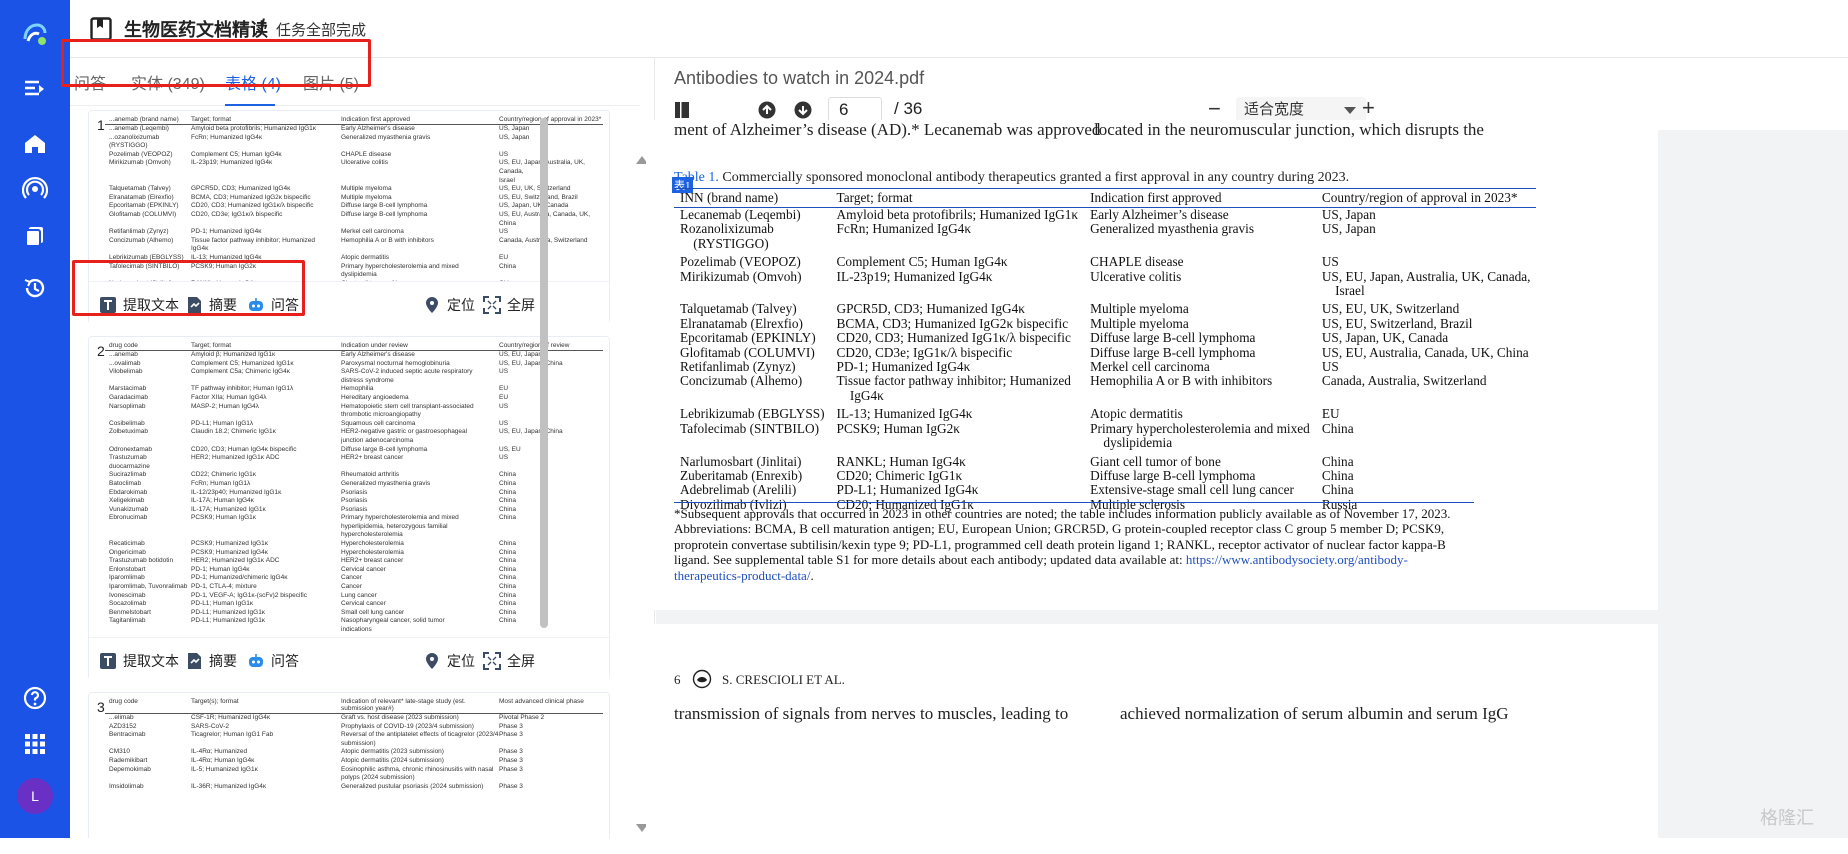 Image resolution: width=1848 pixels, height=854 pixels. Describe the element at coordinates (542, 167) in the screenshot. I see `thumb-cell: US, EU, Japan, Australia, UK, Canada,` at that location.